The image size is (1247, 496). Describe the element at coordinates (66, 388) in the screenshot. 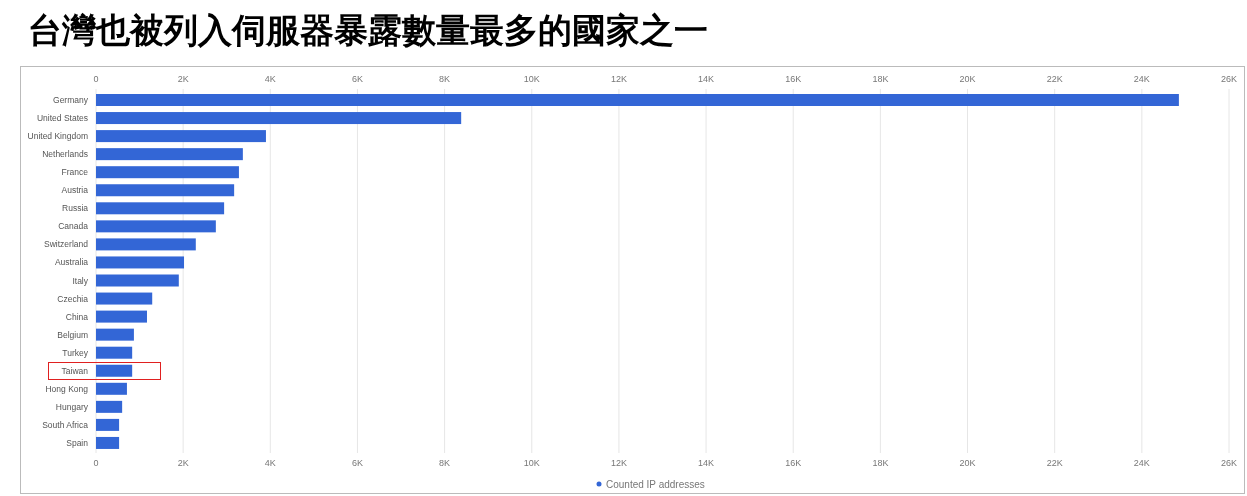

I see `category-label: Hong Kong` at that location.